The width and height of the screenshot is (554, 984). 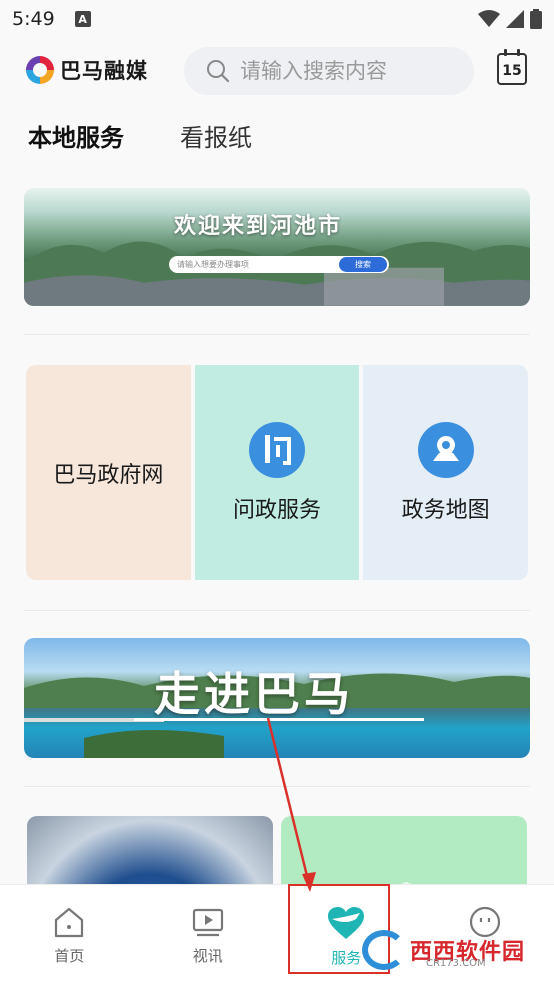 I want to click on app-header: 巴马融媒 15, so click(x=277, y=71).